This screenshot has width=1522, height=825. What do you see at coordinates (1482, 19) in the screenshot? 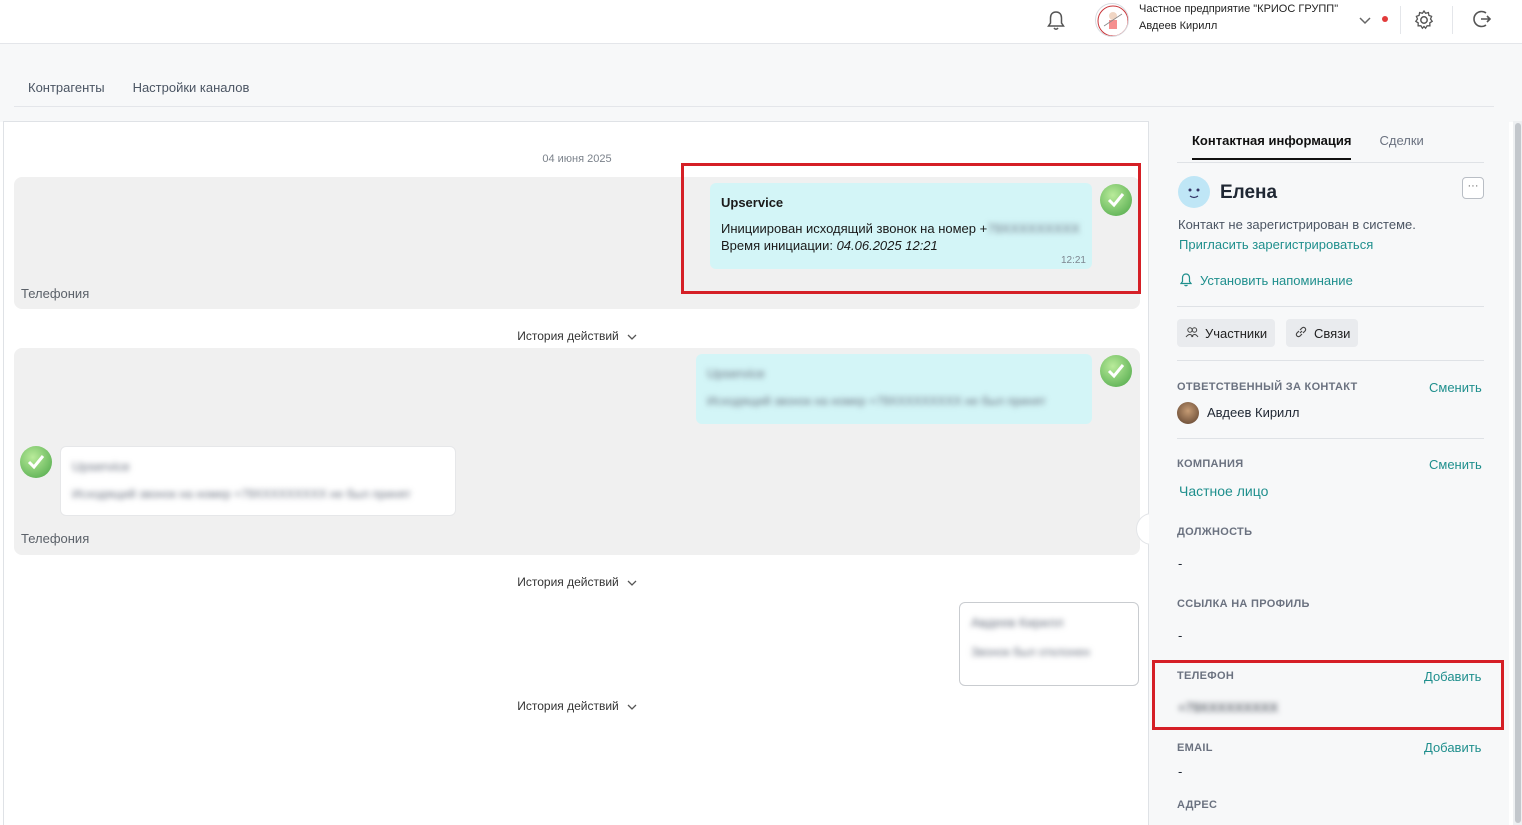
I see `logout-icon` at bounding box center [1482, 19].